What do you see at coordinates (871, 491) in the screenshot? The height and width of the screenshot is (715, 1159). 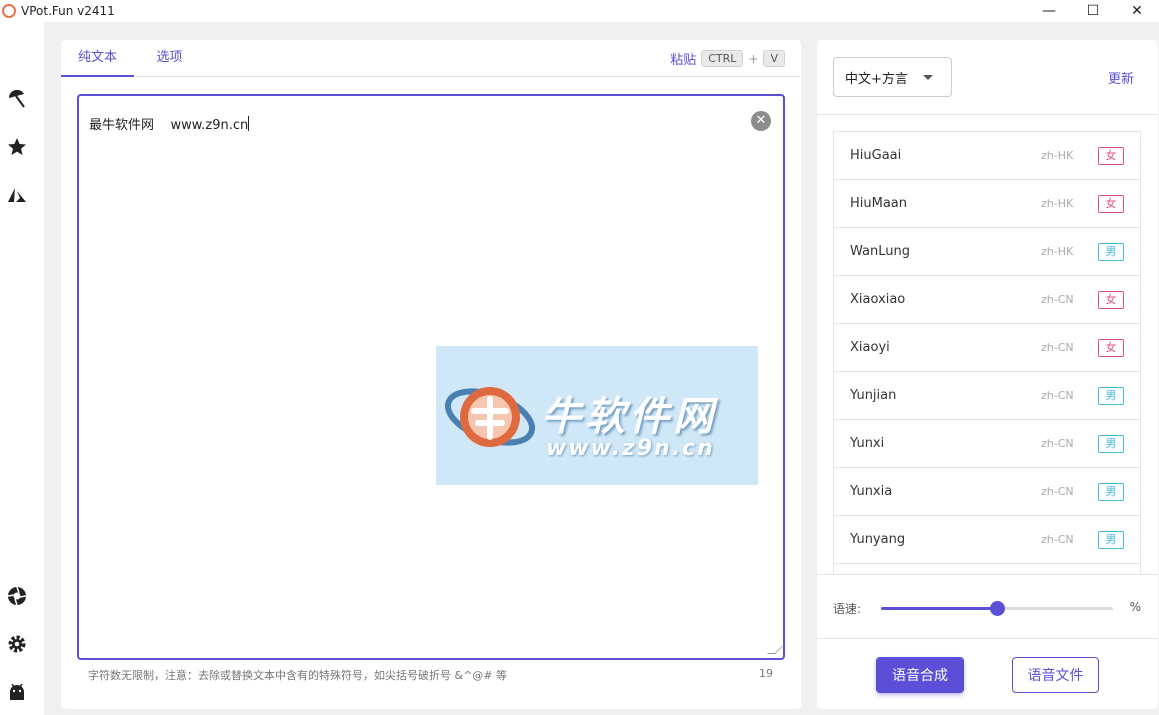 I see `voice-name: Yunxia` at bounding box center [871, 491].